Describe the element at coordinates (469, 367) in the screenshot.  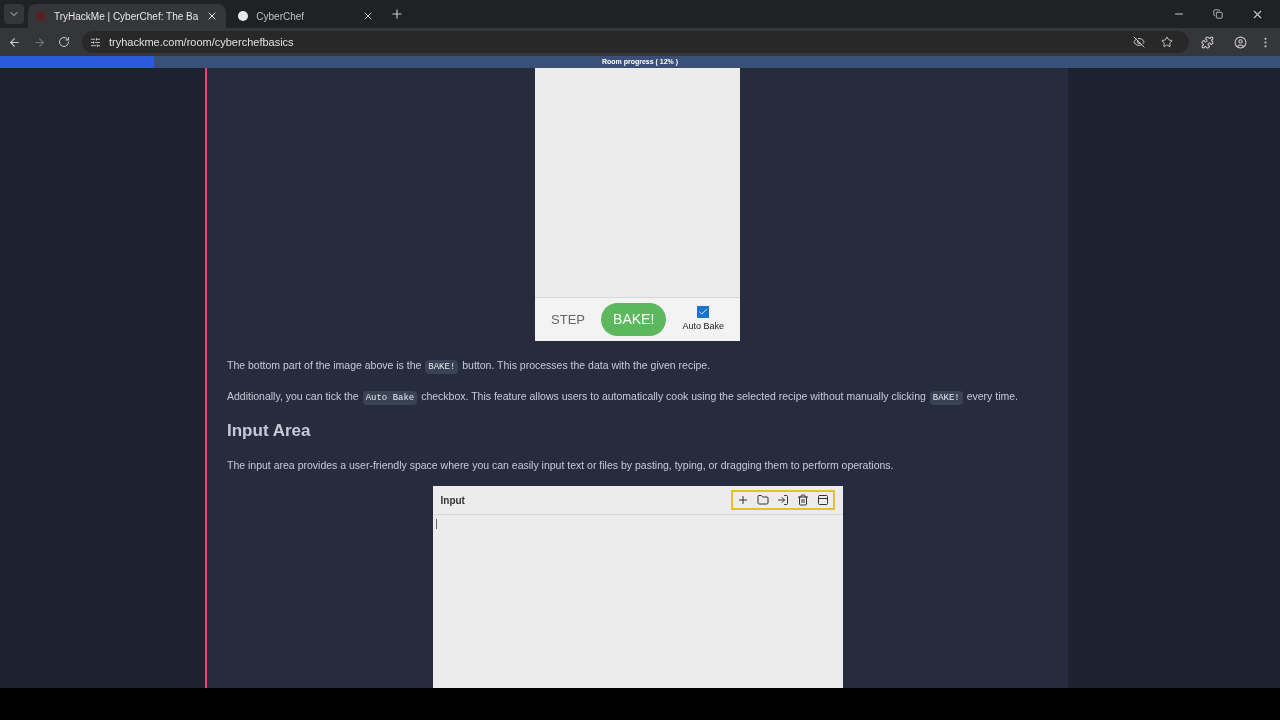
I see `paragraph: The bottom part of the image above is the BAKE! button. This processes the data with the given recipe.` at that location.